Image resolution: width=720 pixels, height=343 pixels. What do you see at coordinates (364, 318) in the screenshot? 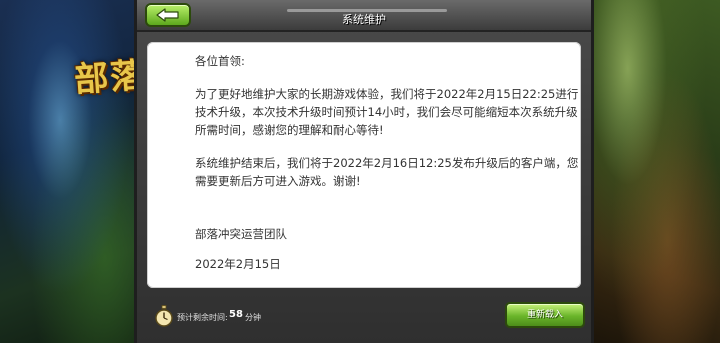
I see `dialog-footer: 预计剩余时间: 58 分钟 重新载入` at bounding box center [364, 318].